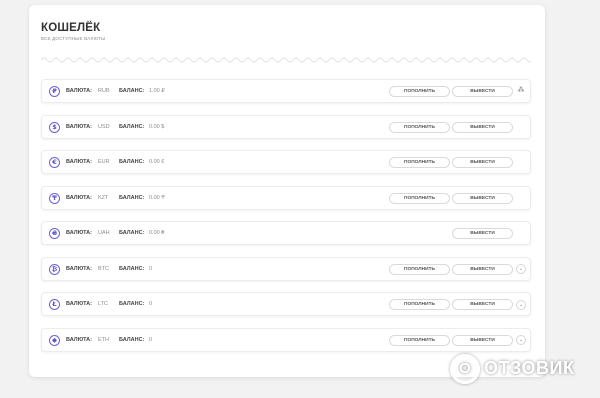  What do you see at coordinates (104, 233) in the screenshot?
I see `currency-code: UAH` at bounding box center [104, 233].